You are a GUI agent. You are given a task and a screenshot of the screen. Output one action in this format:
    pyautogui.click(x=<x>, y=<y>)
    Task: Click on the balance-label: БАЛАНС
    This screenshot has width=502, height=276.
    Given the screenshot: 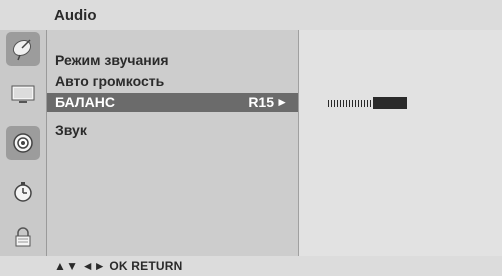 What is the action you would take?
    pyautogui.click(x=85, y=102)
    